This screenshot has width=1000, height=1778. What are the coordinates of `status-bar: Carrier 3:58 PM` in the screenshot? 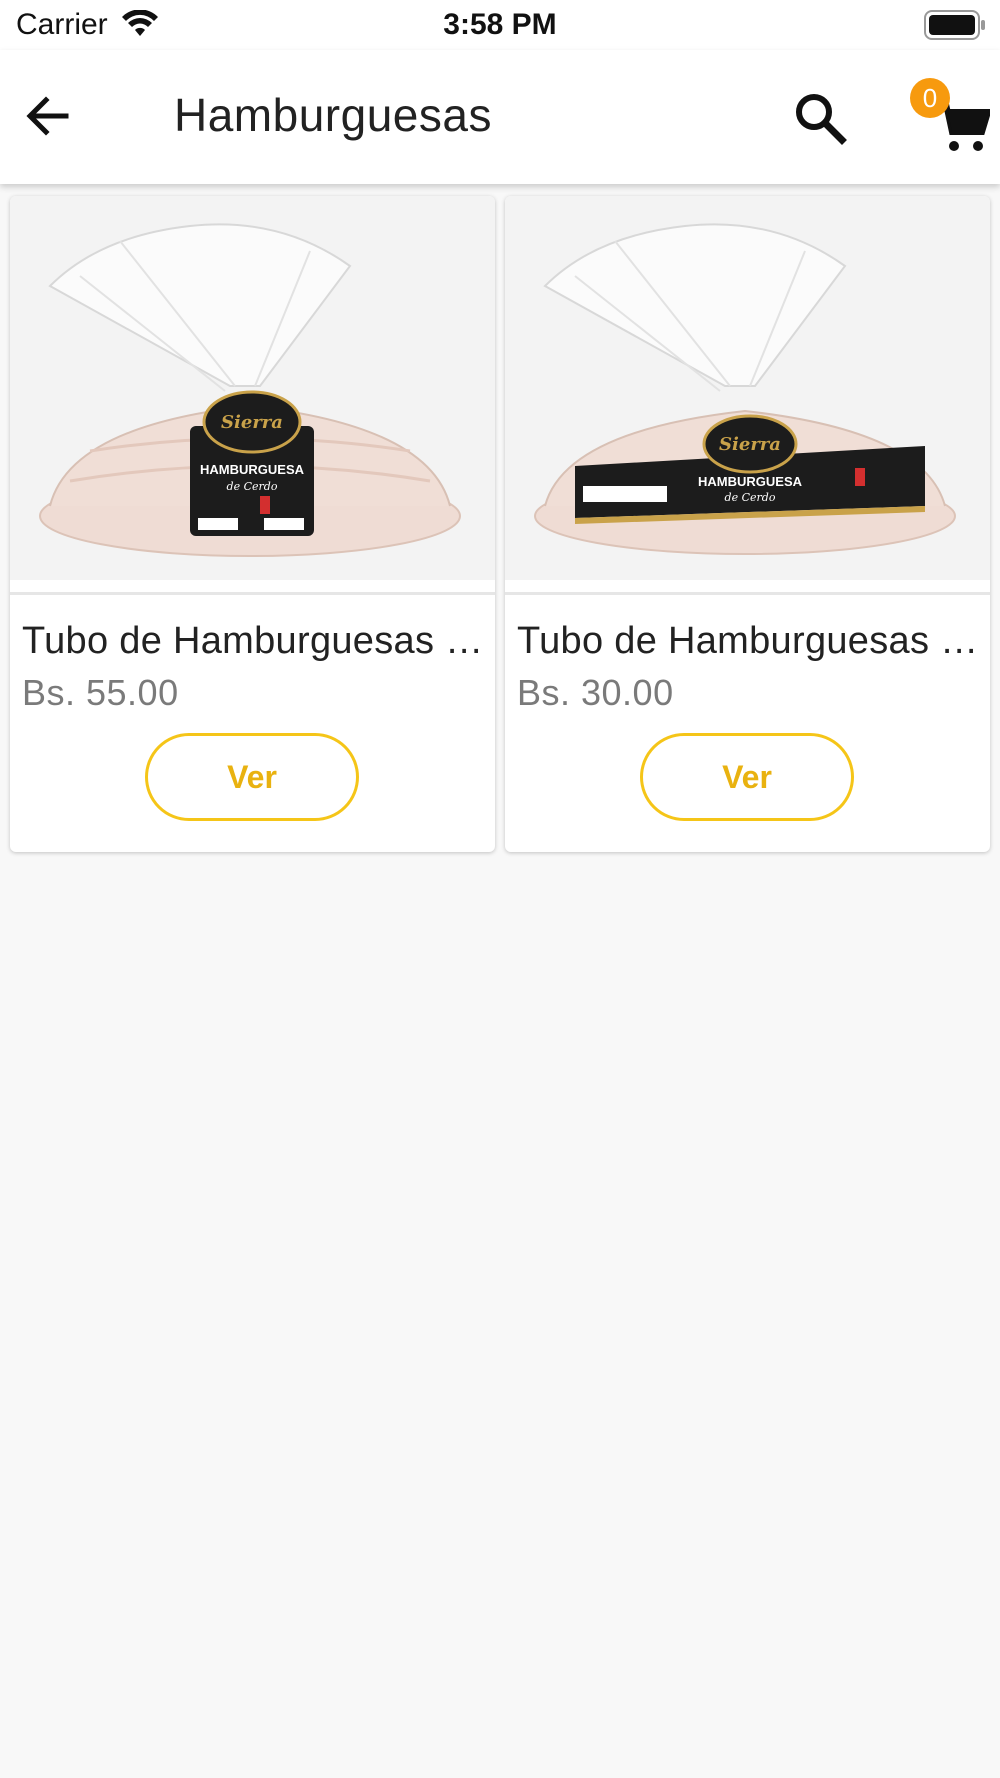 It's located at (500, 25).